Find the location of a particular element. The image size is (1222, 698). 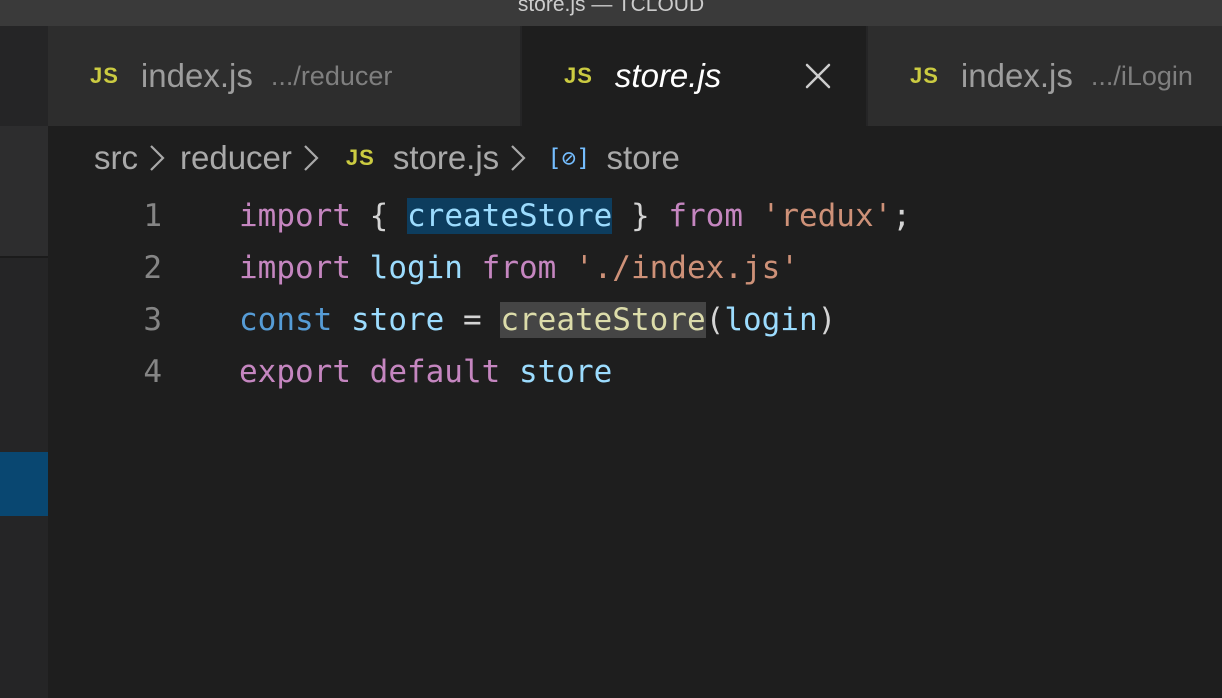

code-token: export is located at coordinates (295, 372).